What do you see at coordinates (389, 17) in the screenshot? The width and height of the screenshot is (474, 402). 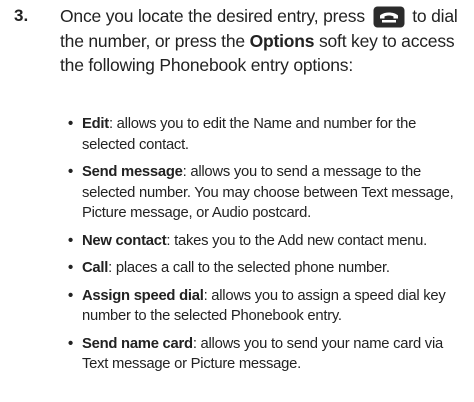 I see `send-key-icon` at bounding box center [389, 17].